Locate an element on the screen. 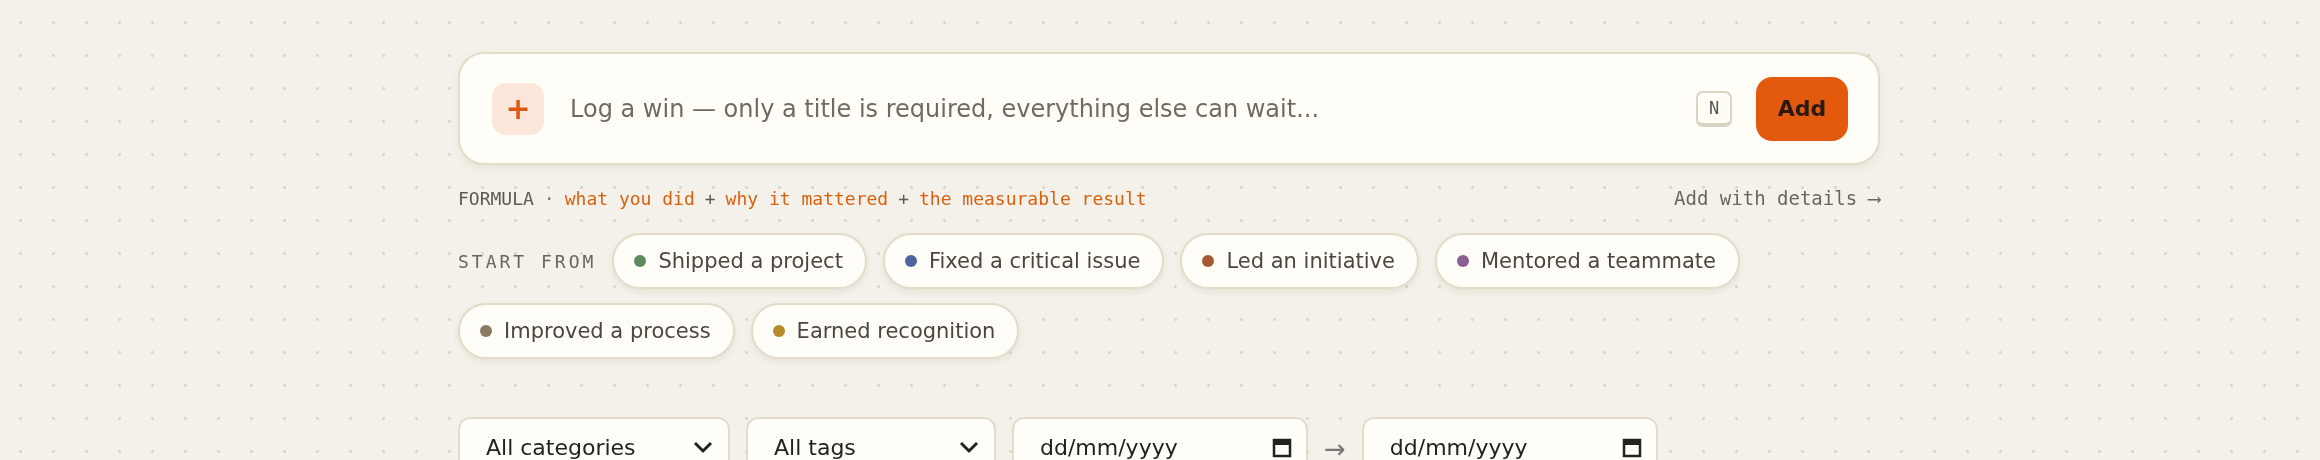 The width and height of the screenshot is (2320, 460). template-chip: Mentored a teammate is located at coordinates (1587, 261).